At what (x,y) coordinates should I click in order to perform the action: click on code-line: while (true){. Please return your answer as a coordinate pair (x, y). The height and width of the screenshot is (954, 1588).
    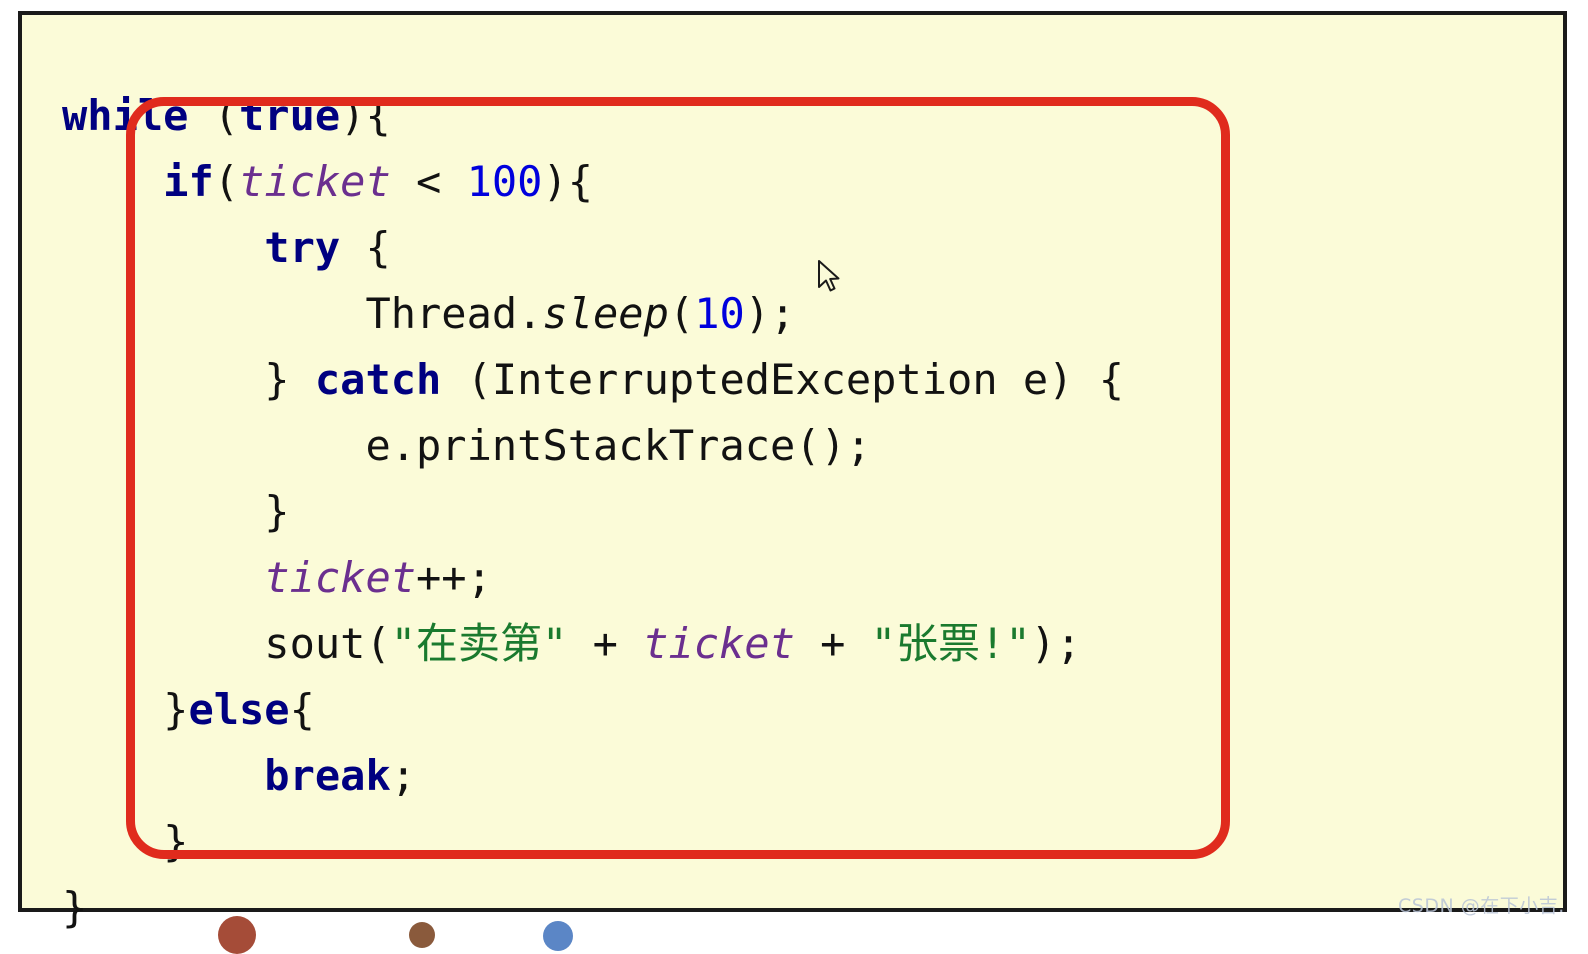
    Looking at the image, I should click on (812, 116).